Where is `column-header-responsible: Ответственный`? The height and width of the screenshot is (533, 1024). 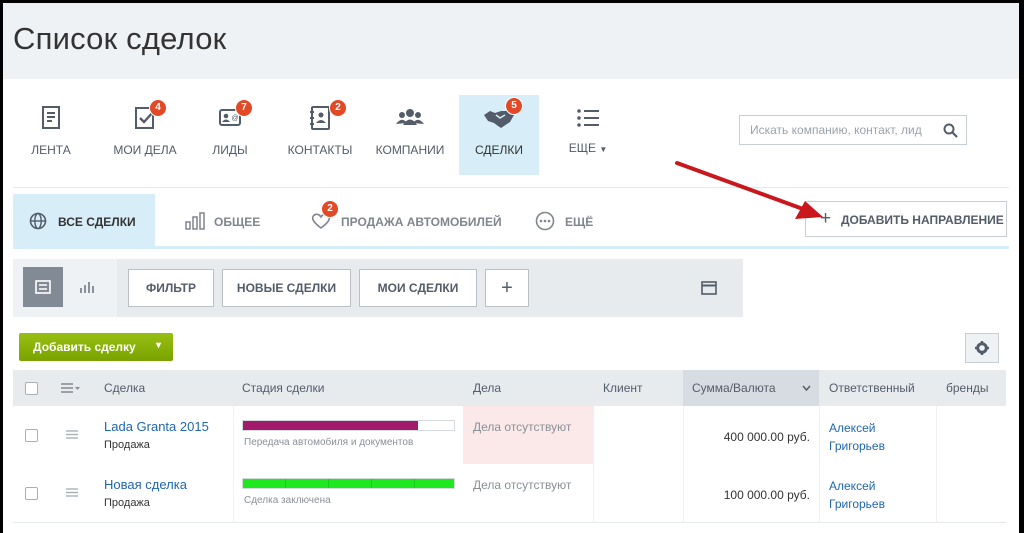
column-header-responsible: Ответственный is located at coordinates (872, 388).